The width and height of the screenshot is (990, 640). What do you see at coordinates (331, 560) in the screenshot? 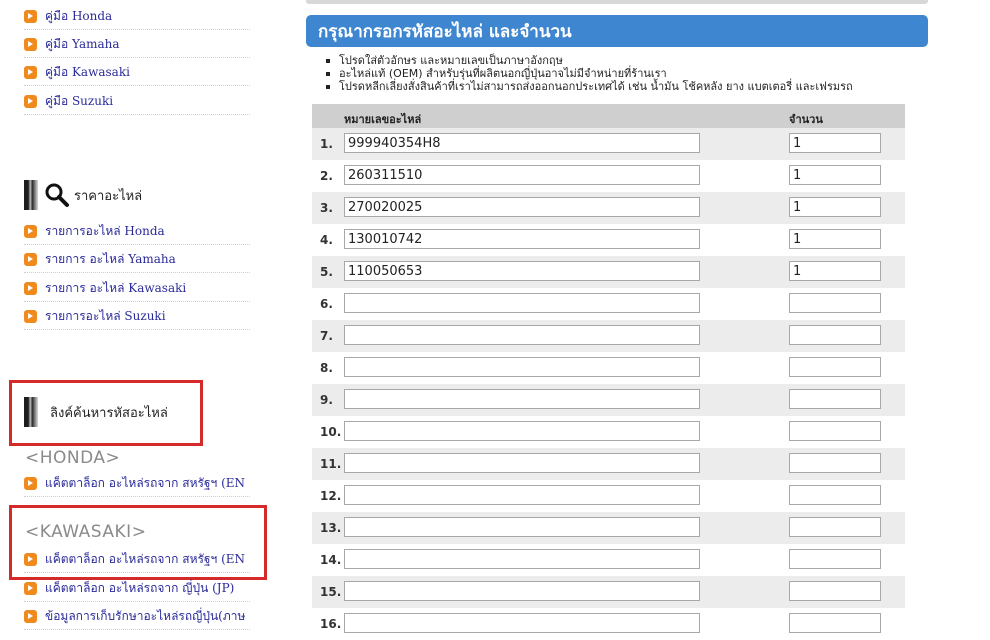
I see `row-number: 14.` at bounding box center [331, 560].